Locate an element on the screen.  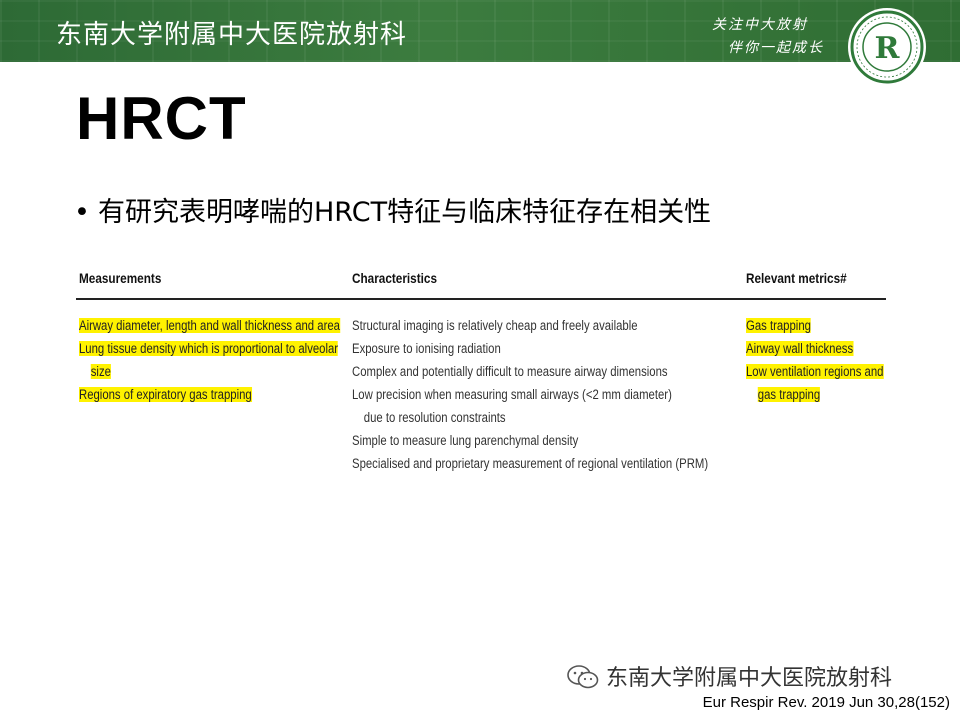
table-cell: Gas trapping is located at coordinates (814, 325).